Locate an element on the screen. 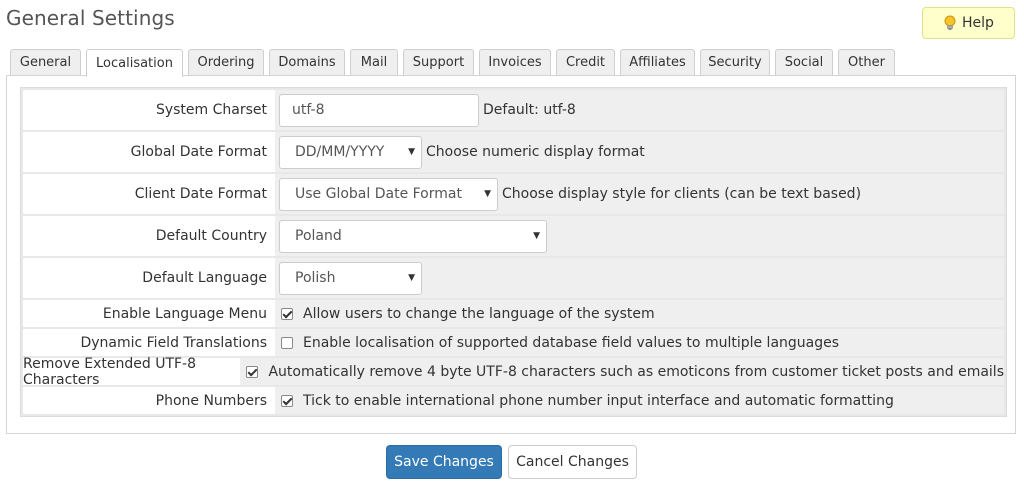 Image resolution: width=1024 pixels, height=498 pixels. tab-credit: Credit is located at coordinates (585, 62).